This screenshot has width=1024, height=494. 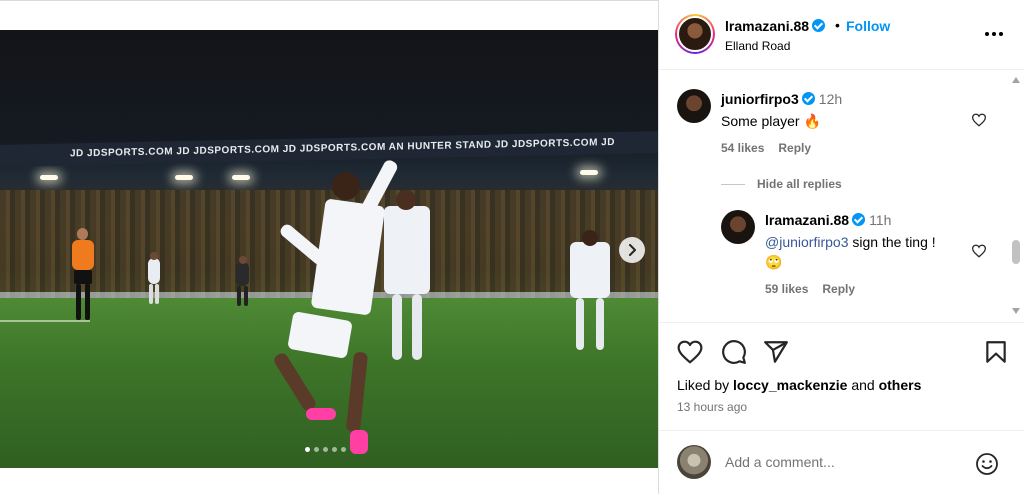 What do you see at coordinates (790, 385) in the screenshot?
I see `liked-by-user: loccy_mackenzie` at bounding box center [790, 385].